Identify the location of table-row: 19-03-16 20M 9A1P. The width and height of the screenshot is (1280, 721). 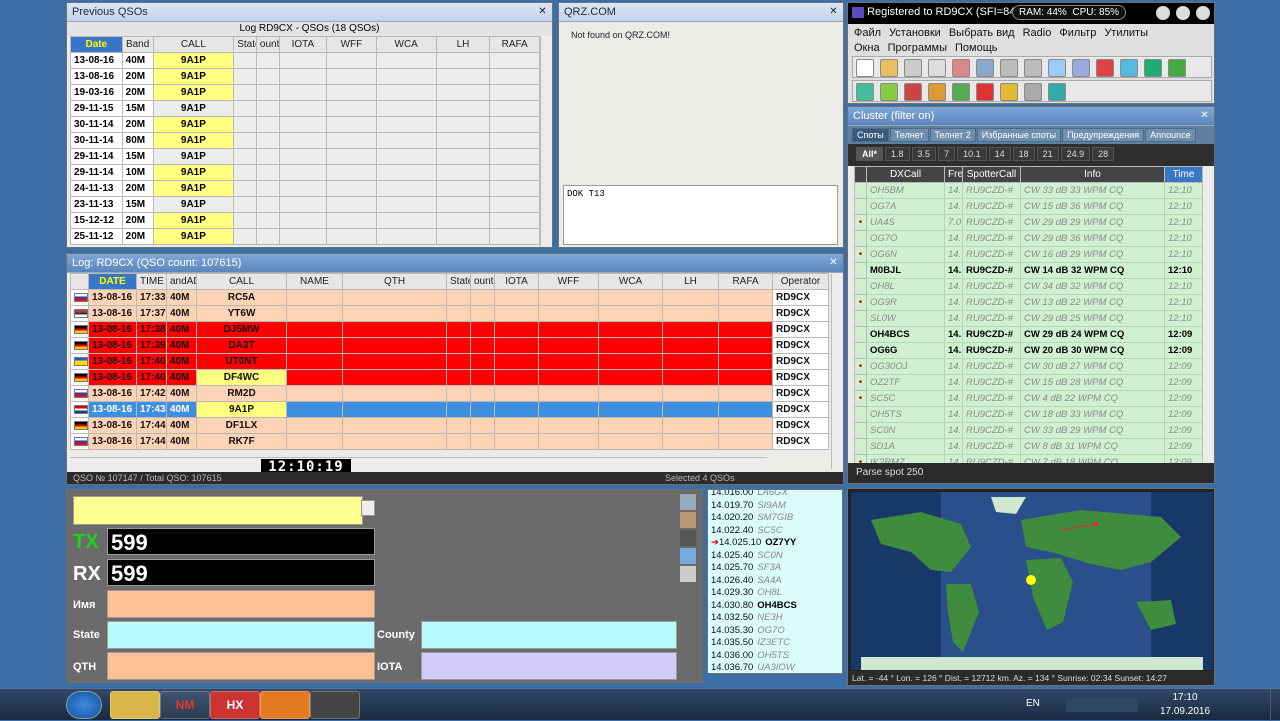
(305, 92).